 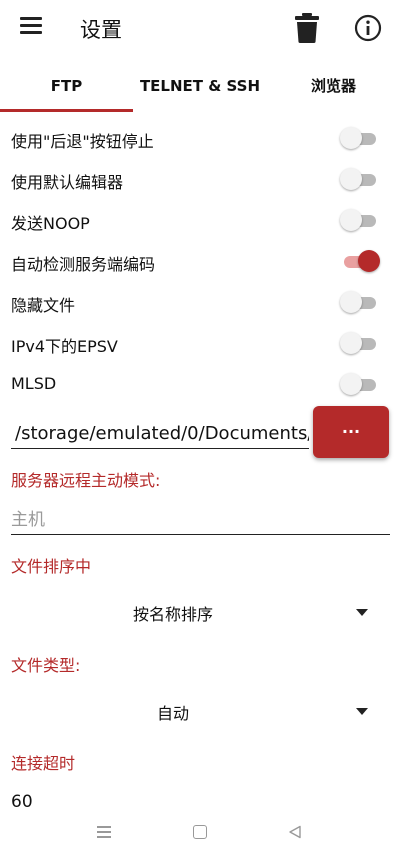 I want to click on home-icon, so click(x=200, y=832).